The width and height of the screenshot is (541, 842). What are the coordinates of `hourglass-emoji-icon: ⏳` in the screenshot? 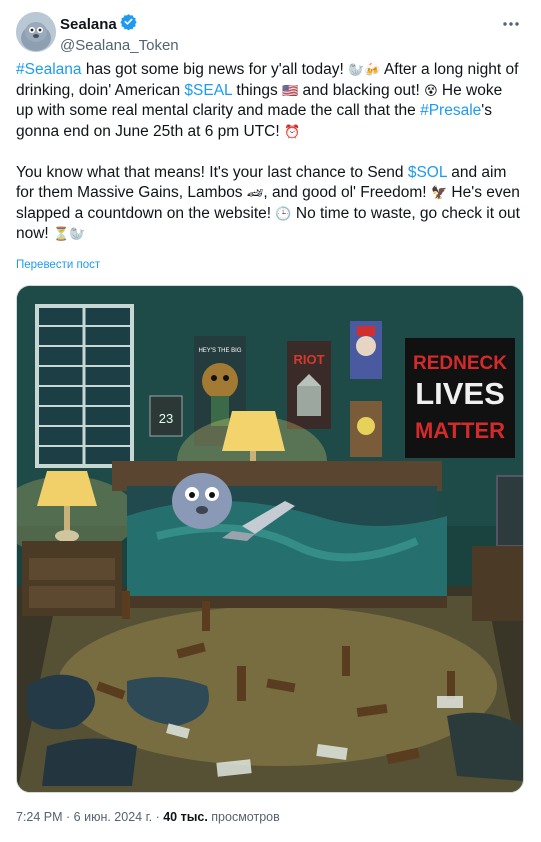 It's located at (61, 233).